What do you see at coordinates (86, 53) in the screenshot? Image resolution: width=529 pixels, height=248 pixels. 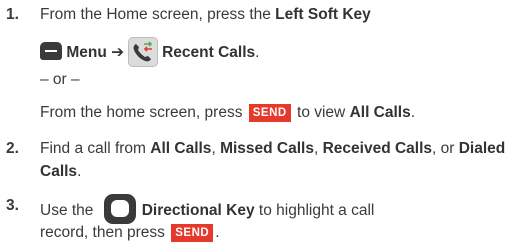 I see `menu-label: Menu` at bounding box center [86, 53].